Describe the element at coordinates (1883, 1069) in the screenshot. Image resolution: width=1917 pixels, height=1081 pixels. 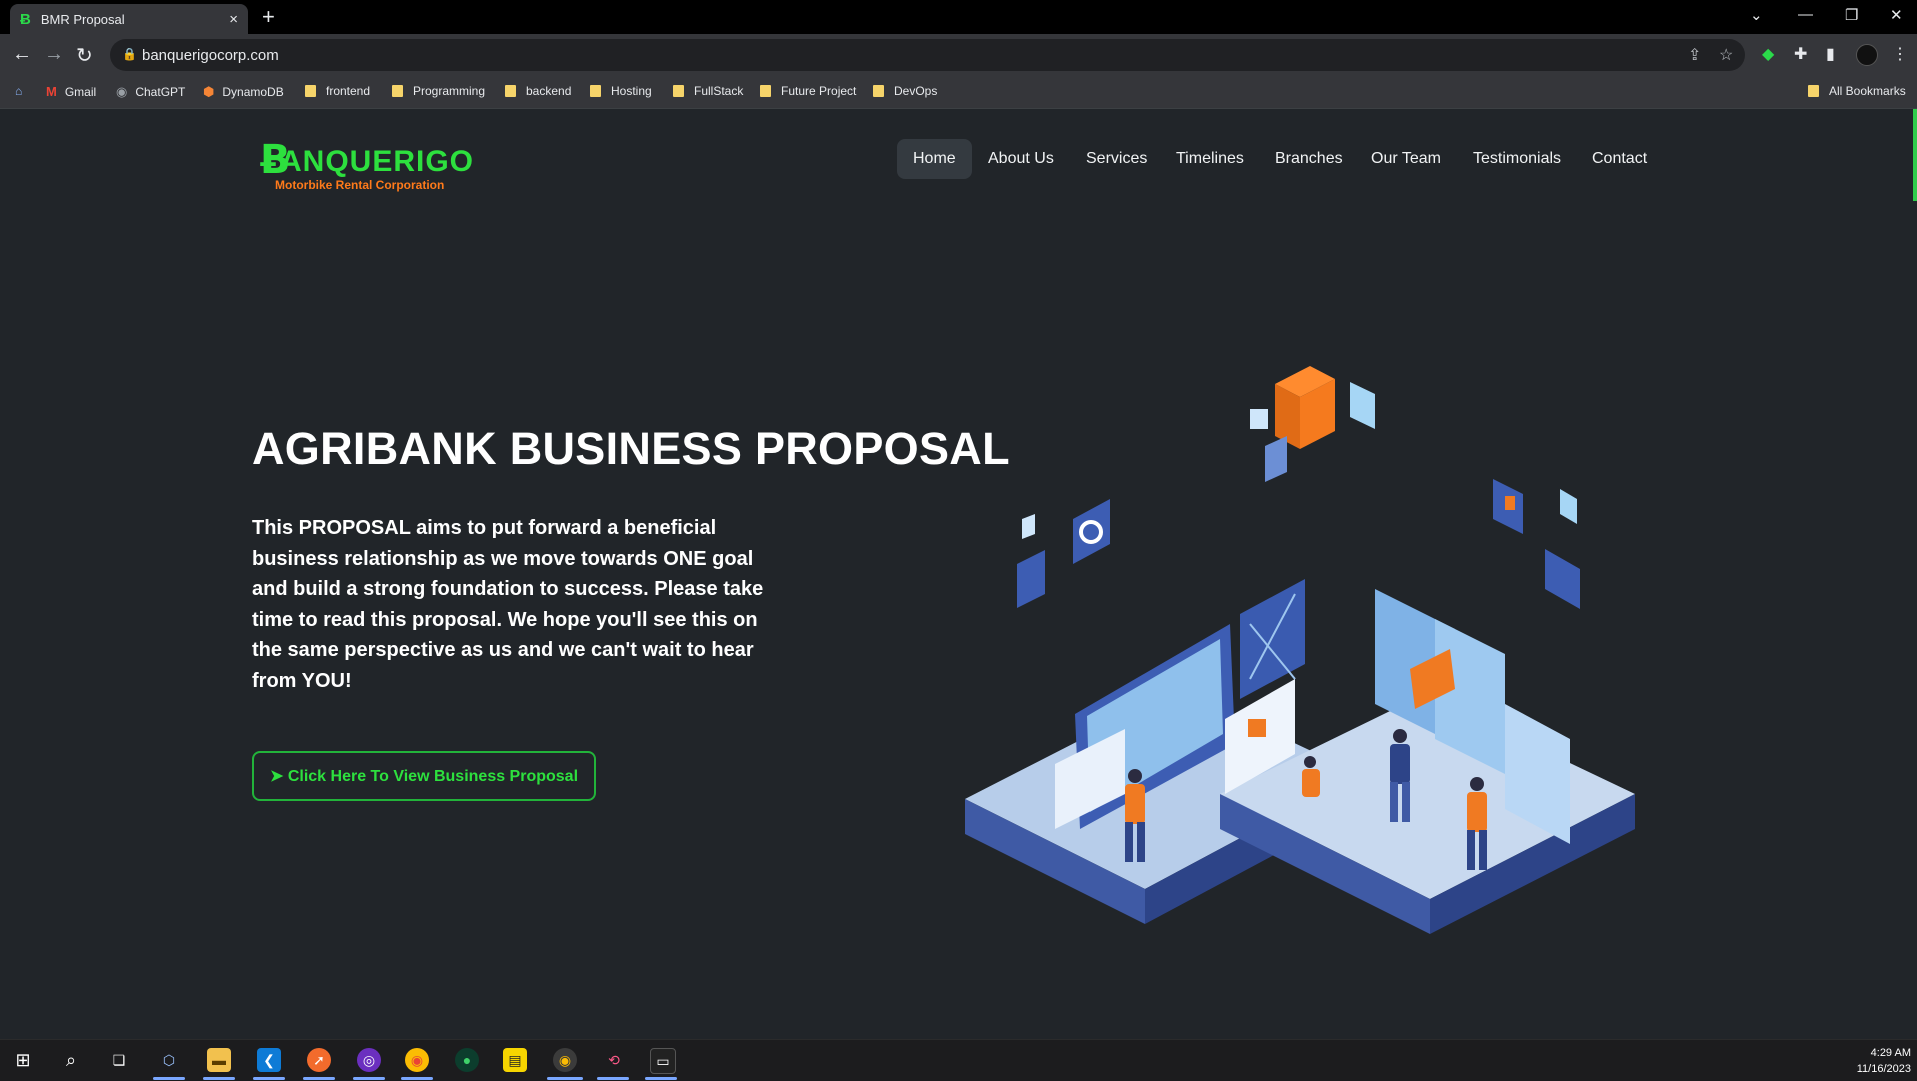
I see `clock-date: 11/16/2023` at that location.